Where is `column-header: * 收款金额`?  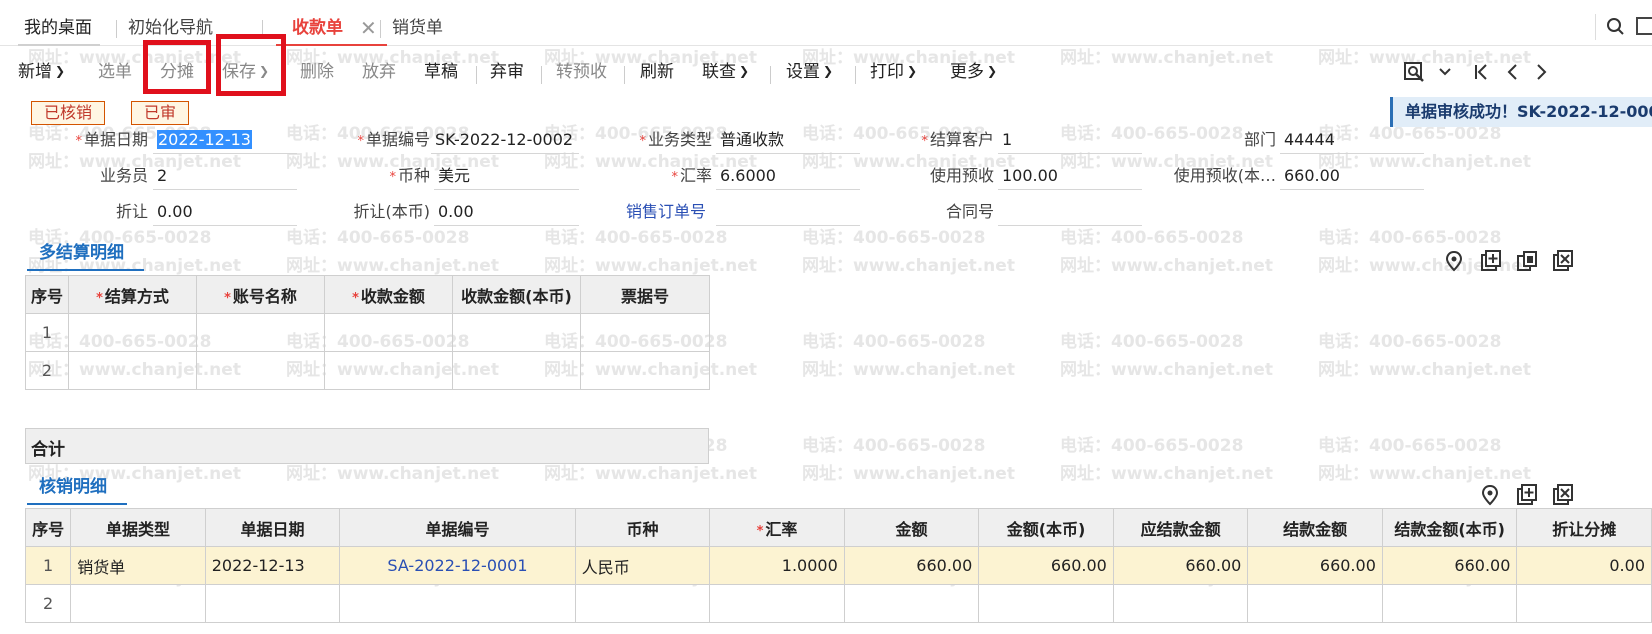
column-header: * 收款金额 is located at coordinates (388, 294).